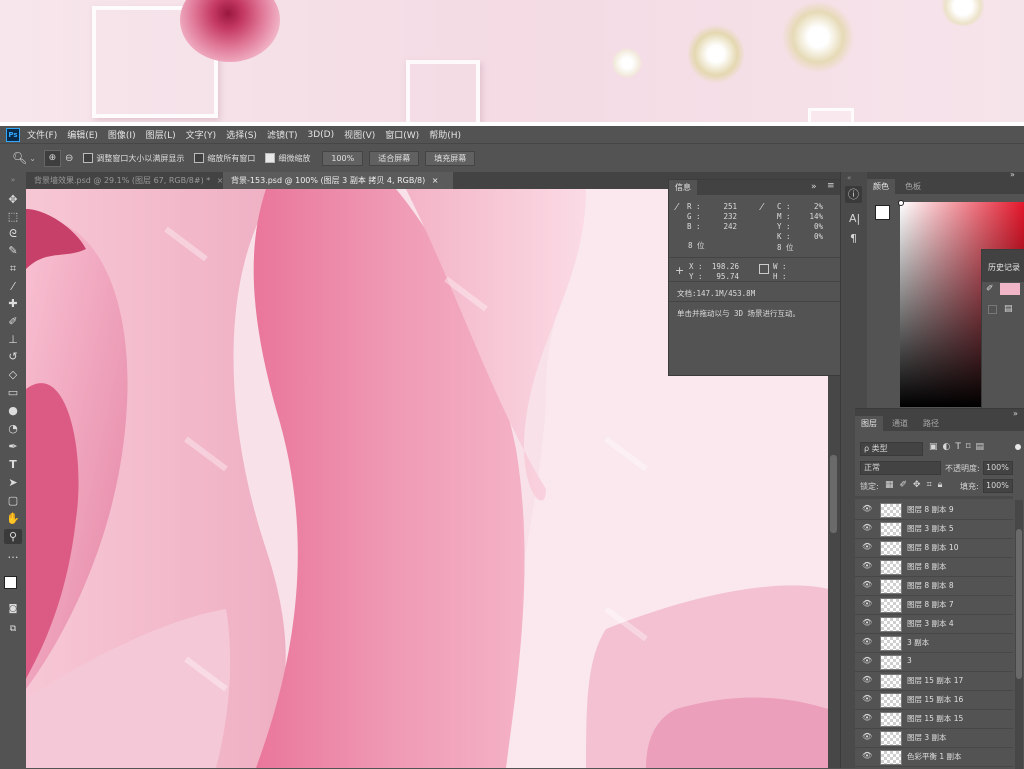  Describe the element at coordinates (445, 134) in the screenshot. I see `menu-help: 帮助(H)` at that location.